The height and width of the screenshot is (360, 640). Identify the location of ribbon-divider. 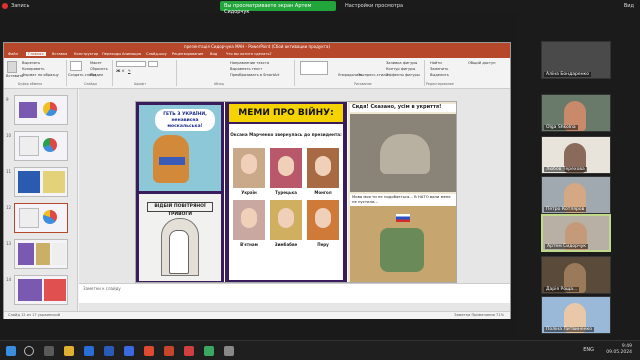
(294, 73).